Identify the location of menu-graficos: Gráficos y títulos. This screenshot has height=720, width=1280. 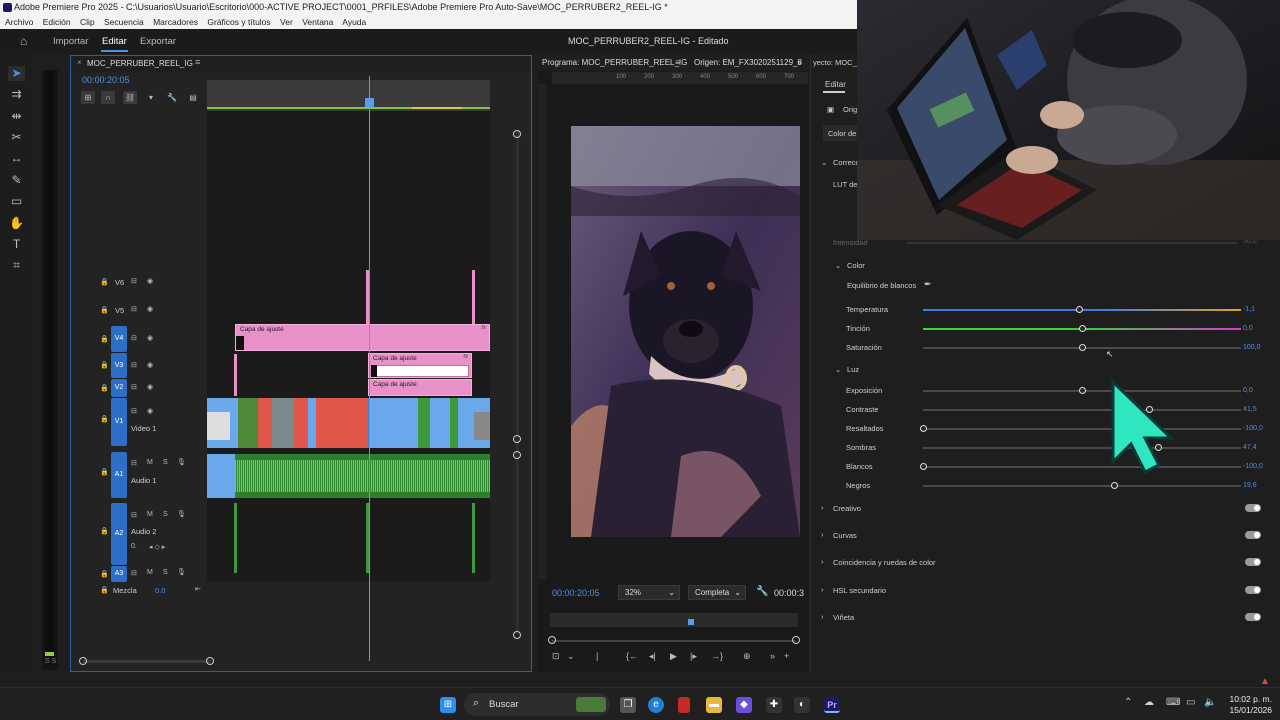
(238, 22).